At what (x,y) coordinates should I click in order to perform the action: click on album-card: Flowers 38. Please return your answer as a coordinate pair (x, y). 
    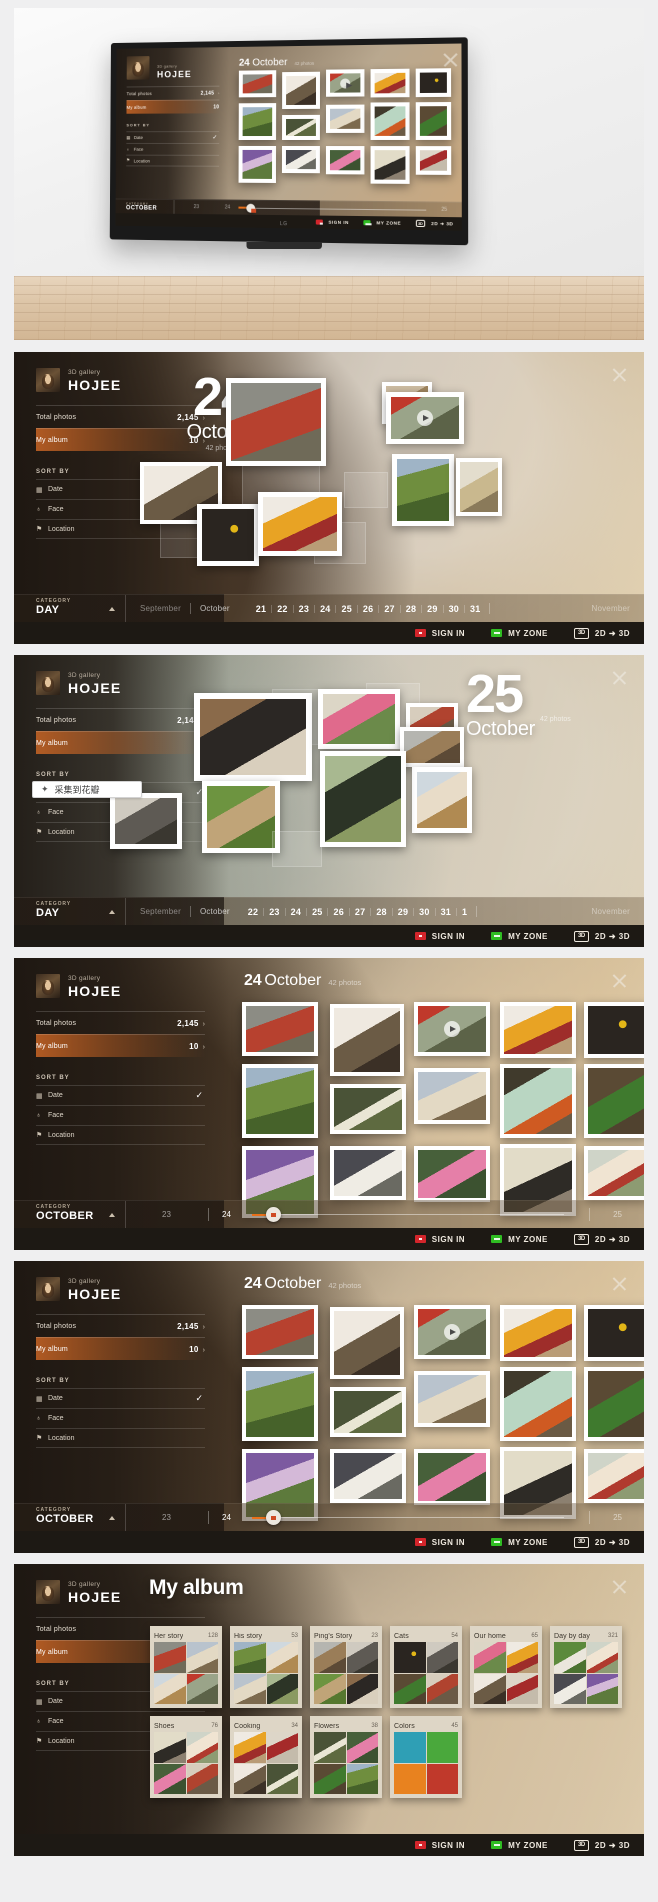
    Looking at the image, I should click on (346, 1757).